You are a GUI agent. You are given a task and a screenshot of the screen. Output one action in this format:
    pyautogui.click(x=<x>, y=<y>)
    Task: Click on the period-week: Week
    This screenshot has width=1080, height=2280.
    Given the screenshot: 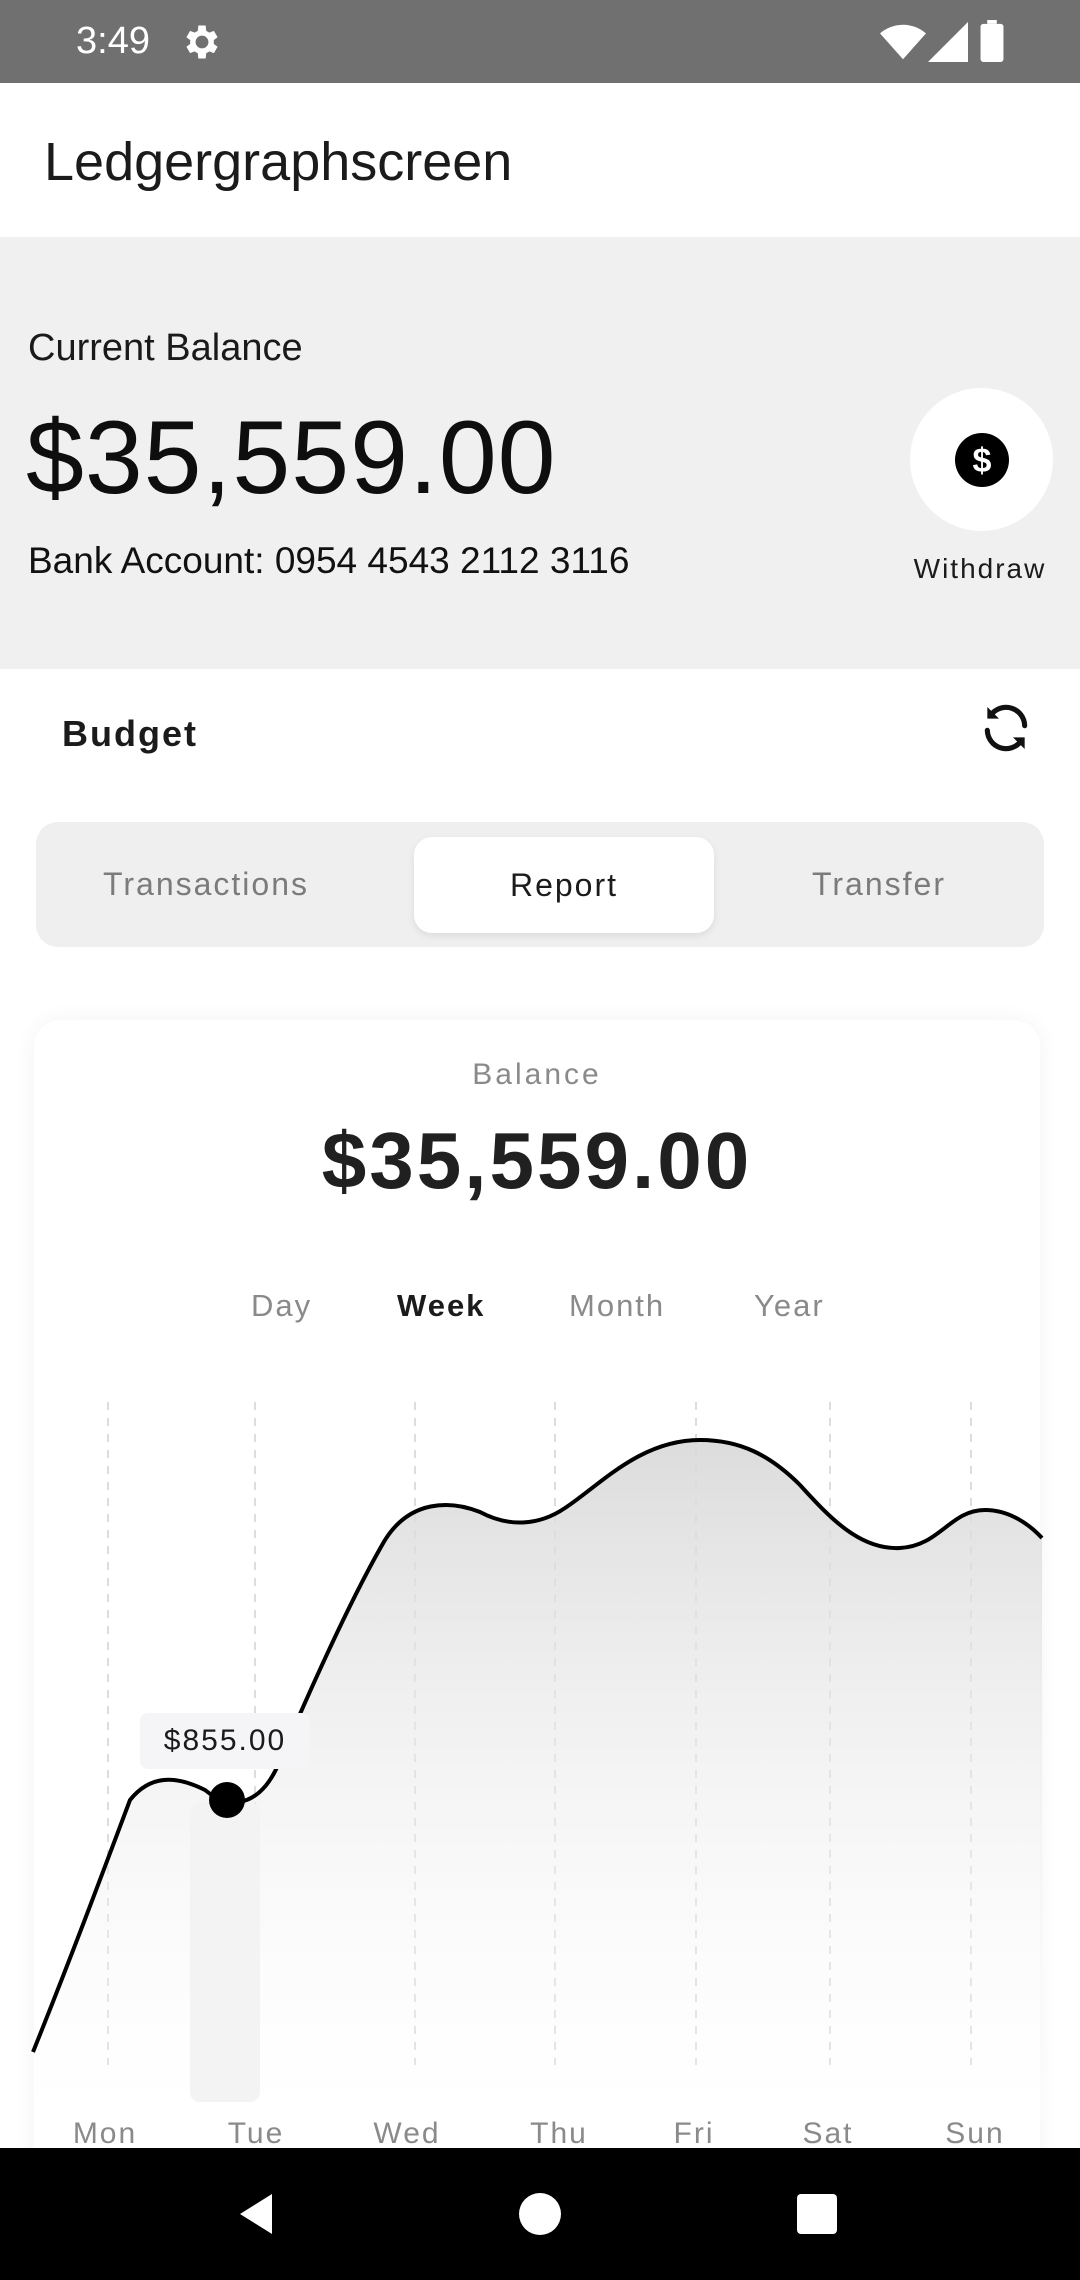 What is the action you would take?
    pyautogui.click(x=441, y=1306)
    